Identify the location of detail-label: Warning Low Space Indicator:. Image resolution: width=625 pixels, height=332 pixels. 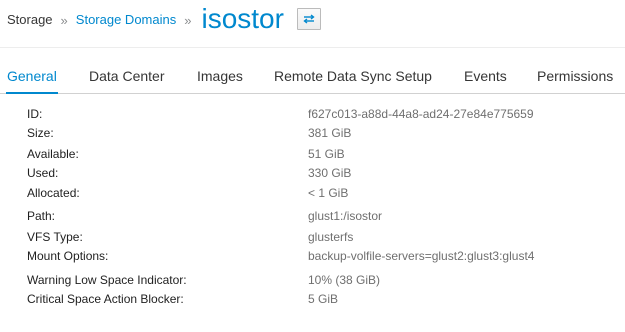
(107, 280).